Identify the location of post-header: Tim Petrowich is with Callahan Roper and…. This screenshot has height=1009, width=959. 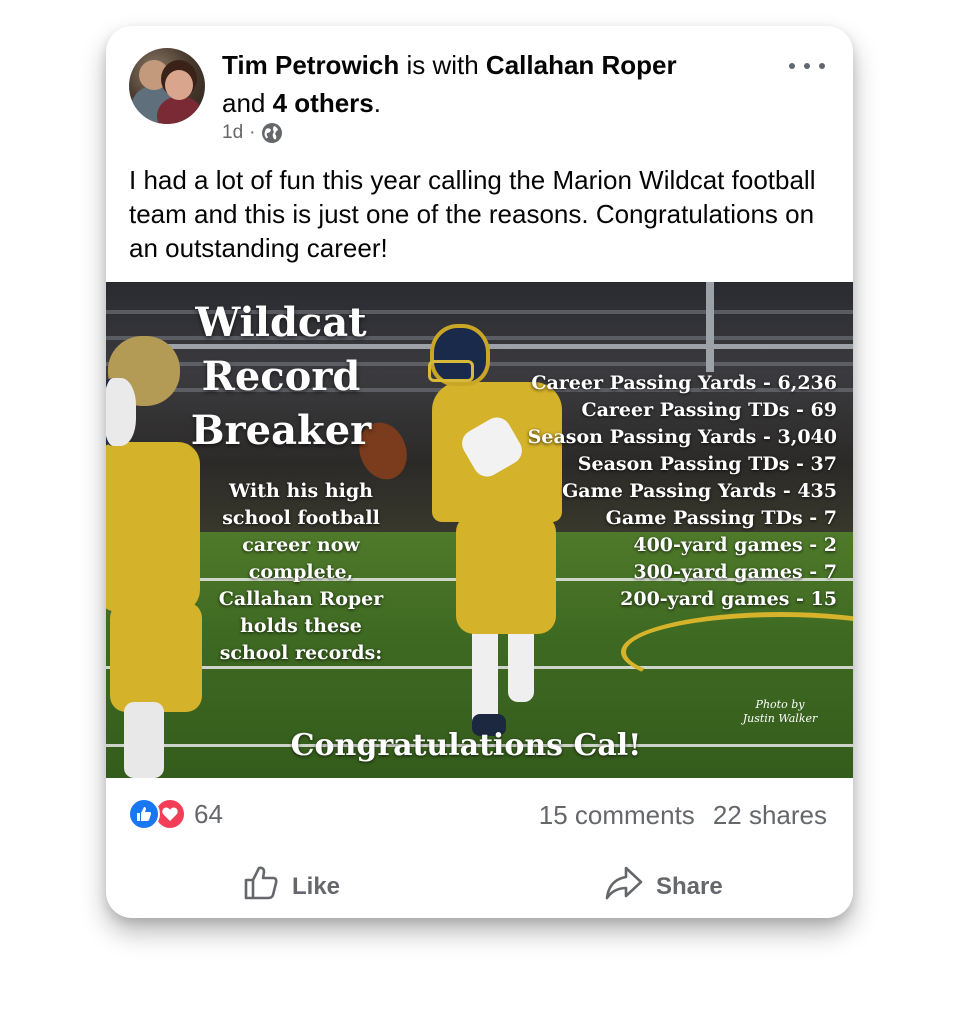
(492, 84).